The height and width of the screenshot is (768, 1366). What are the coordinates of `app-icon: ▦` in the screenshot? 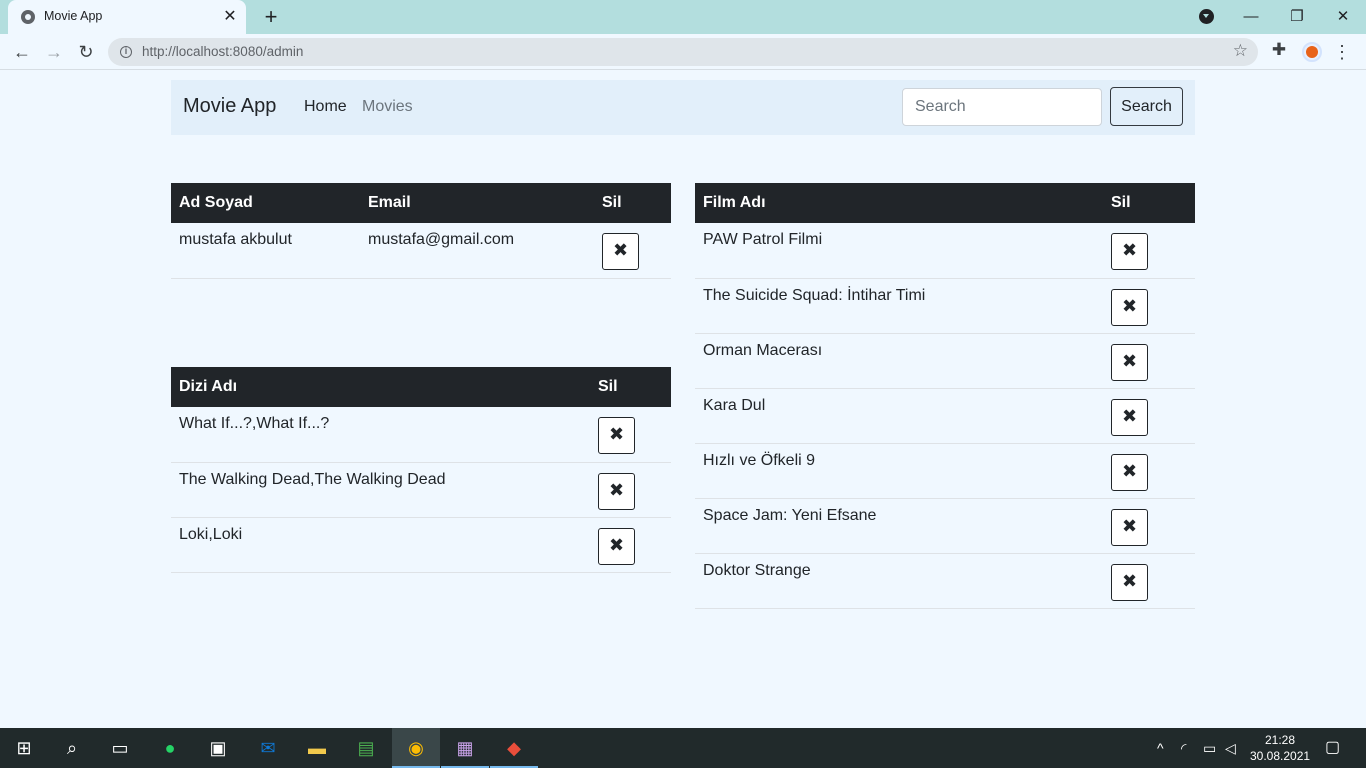 It's located at (465, 748).